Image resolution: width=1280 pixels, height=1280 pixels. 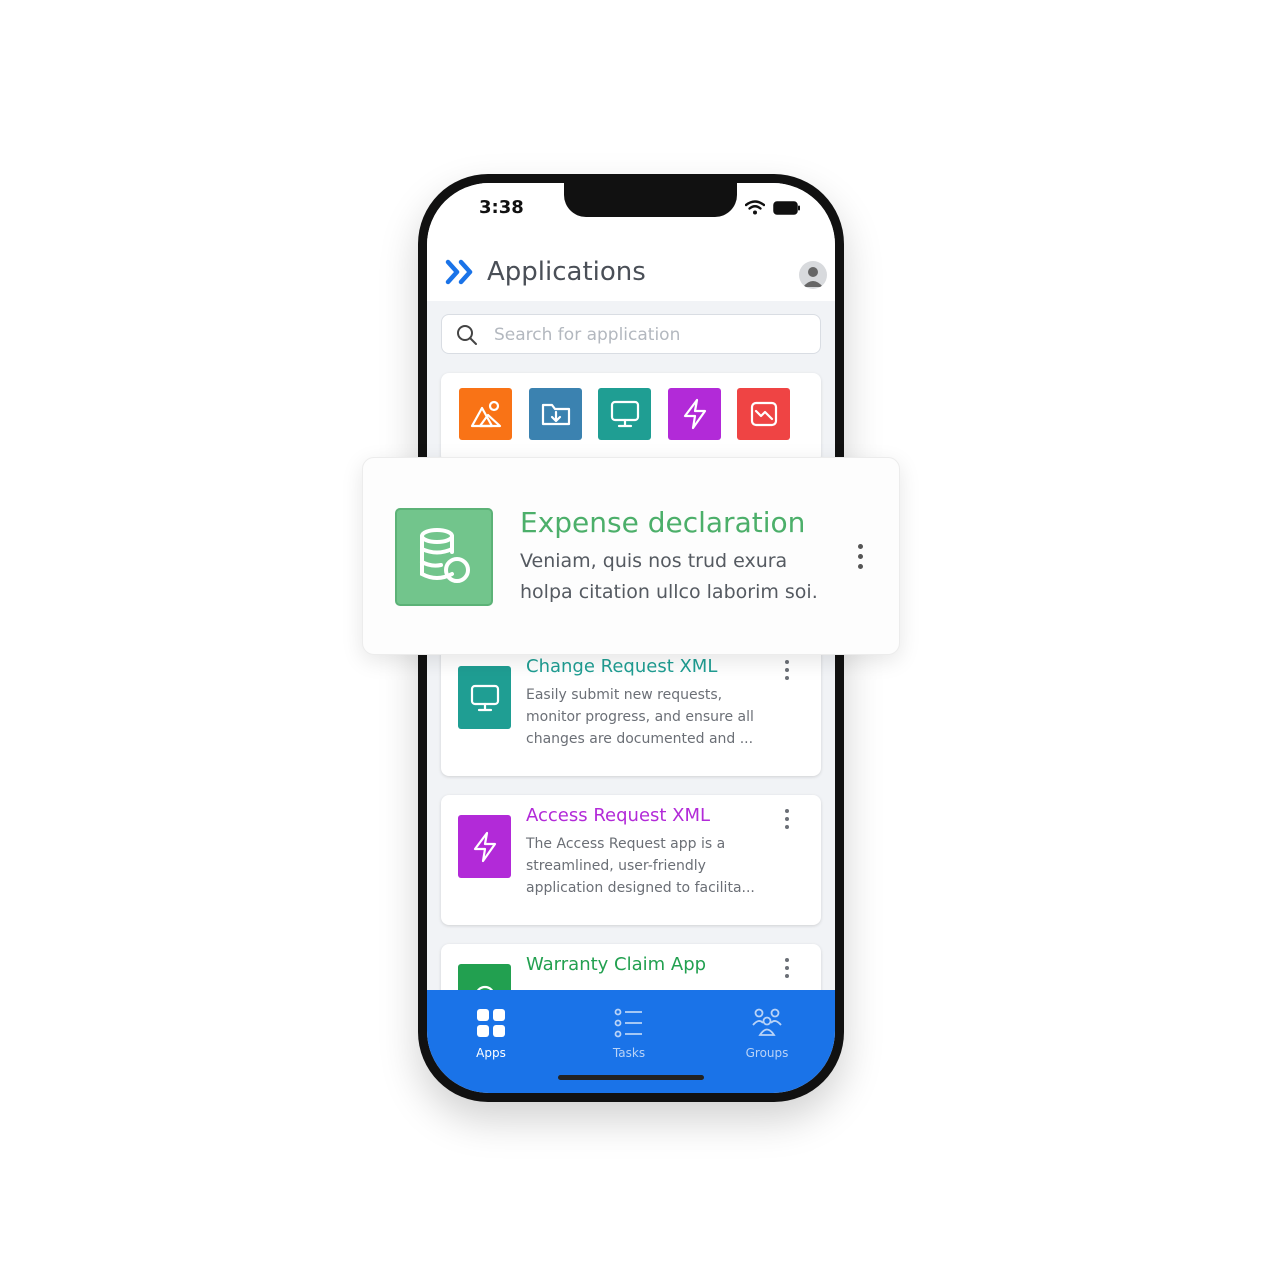 I want to click on database-coin-icon, so click(x=445, y=555).